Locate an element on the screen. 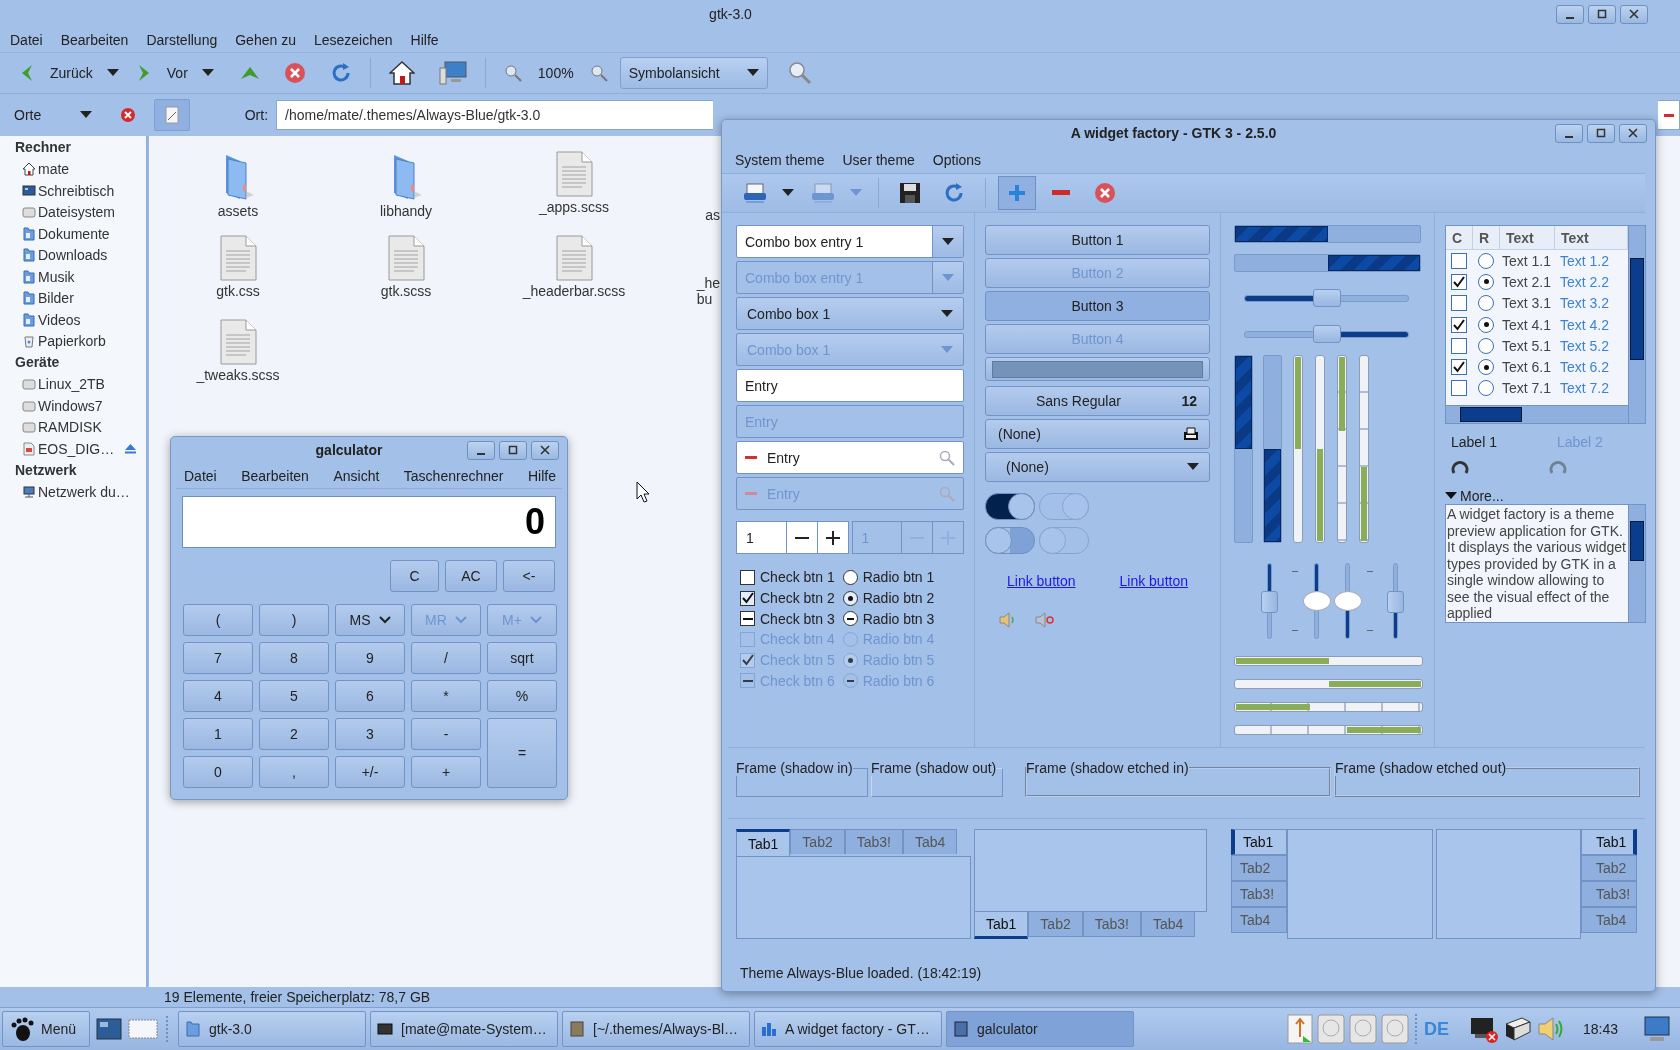  spin-button: 1 is located at coordinates (792, 537).